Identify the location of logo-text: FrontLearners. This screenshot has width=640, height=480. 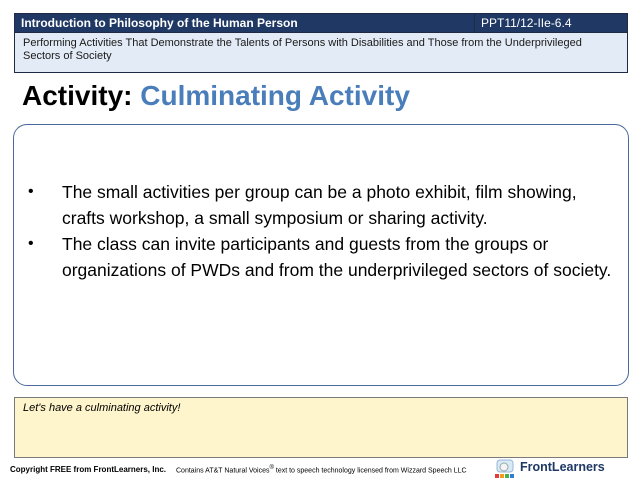
(562, 467).